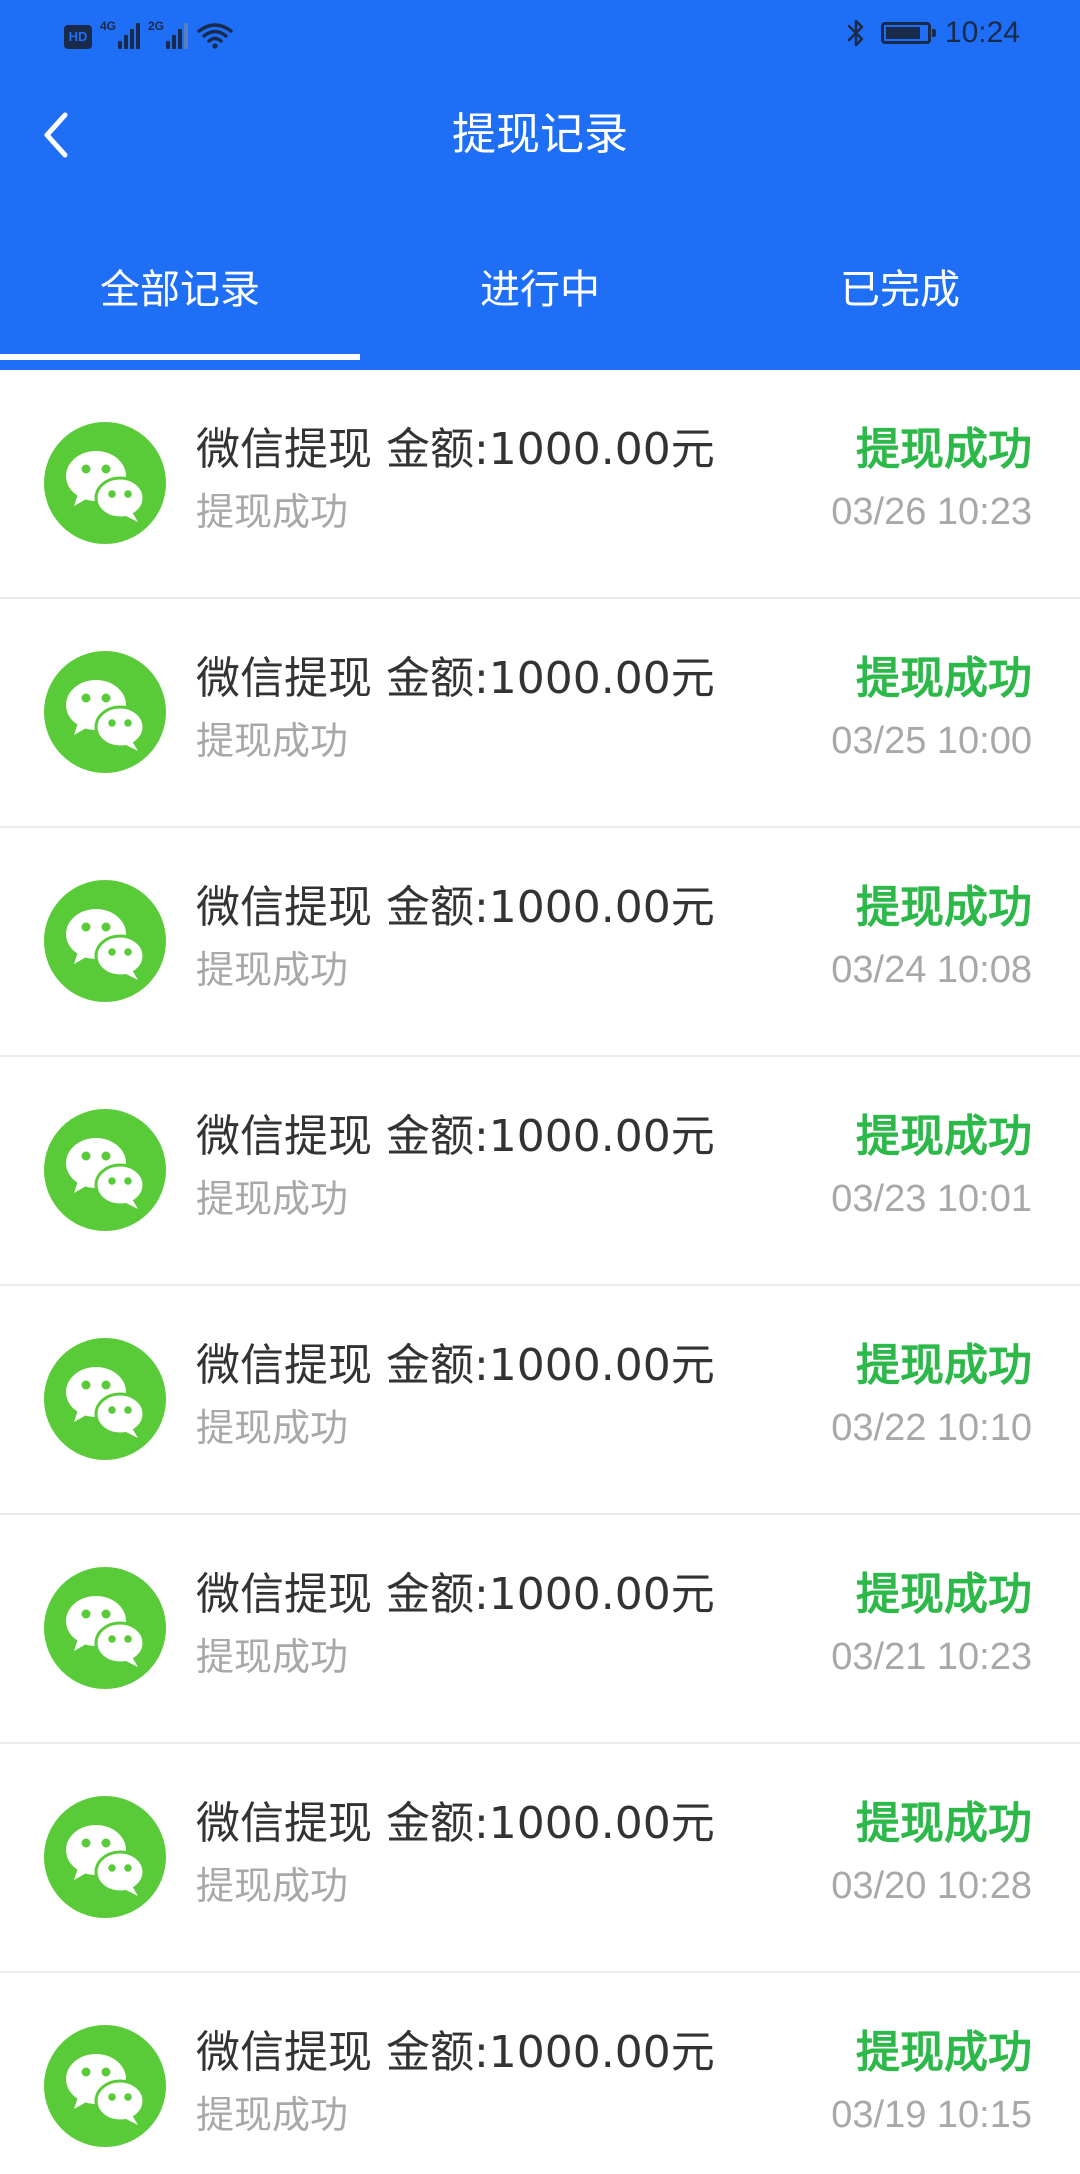 The width and height of the screenshot is (1080, 2174). I want to click on hd-icon: HD, so click(78, 37).